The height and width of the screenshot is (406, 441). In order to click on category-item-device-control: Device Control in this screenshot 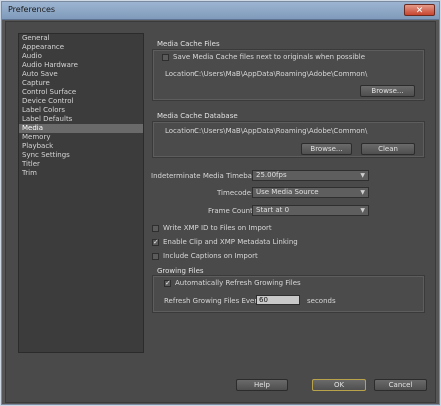, I will do `click(81, 101)`.